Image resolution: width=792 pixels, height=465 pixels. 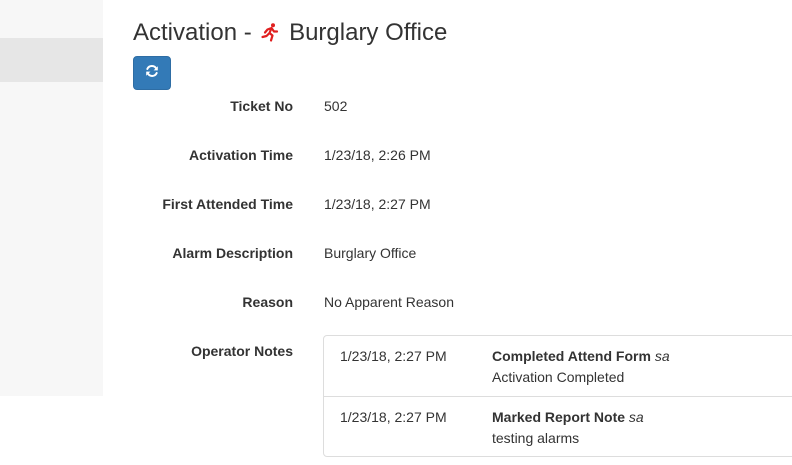 What do you see at coordinates (51, 60) in the screenshot?
I see `sidebar-item-active` at bounding box center [51, 60].